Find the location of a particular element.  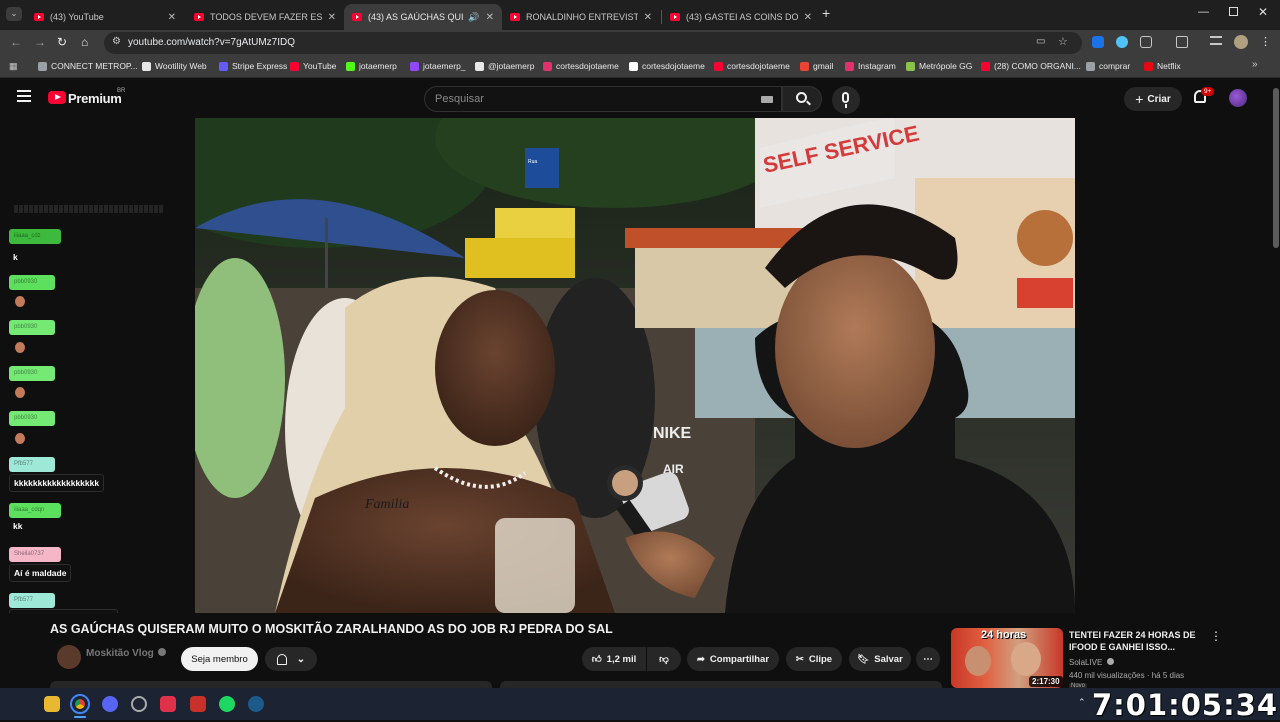

bookmark-item: Stripe Express is located at coordinates (253, 66).